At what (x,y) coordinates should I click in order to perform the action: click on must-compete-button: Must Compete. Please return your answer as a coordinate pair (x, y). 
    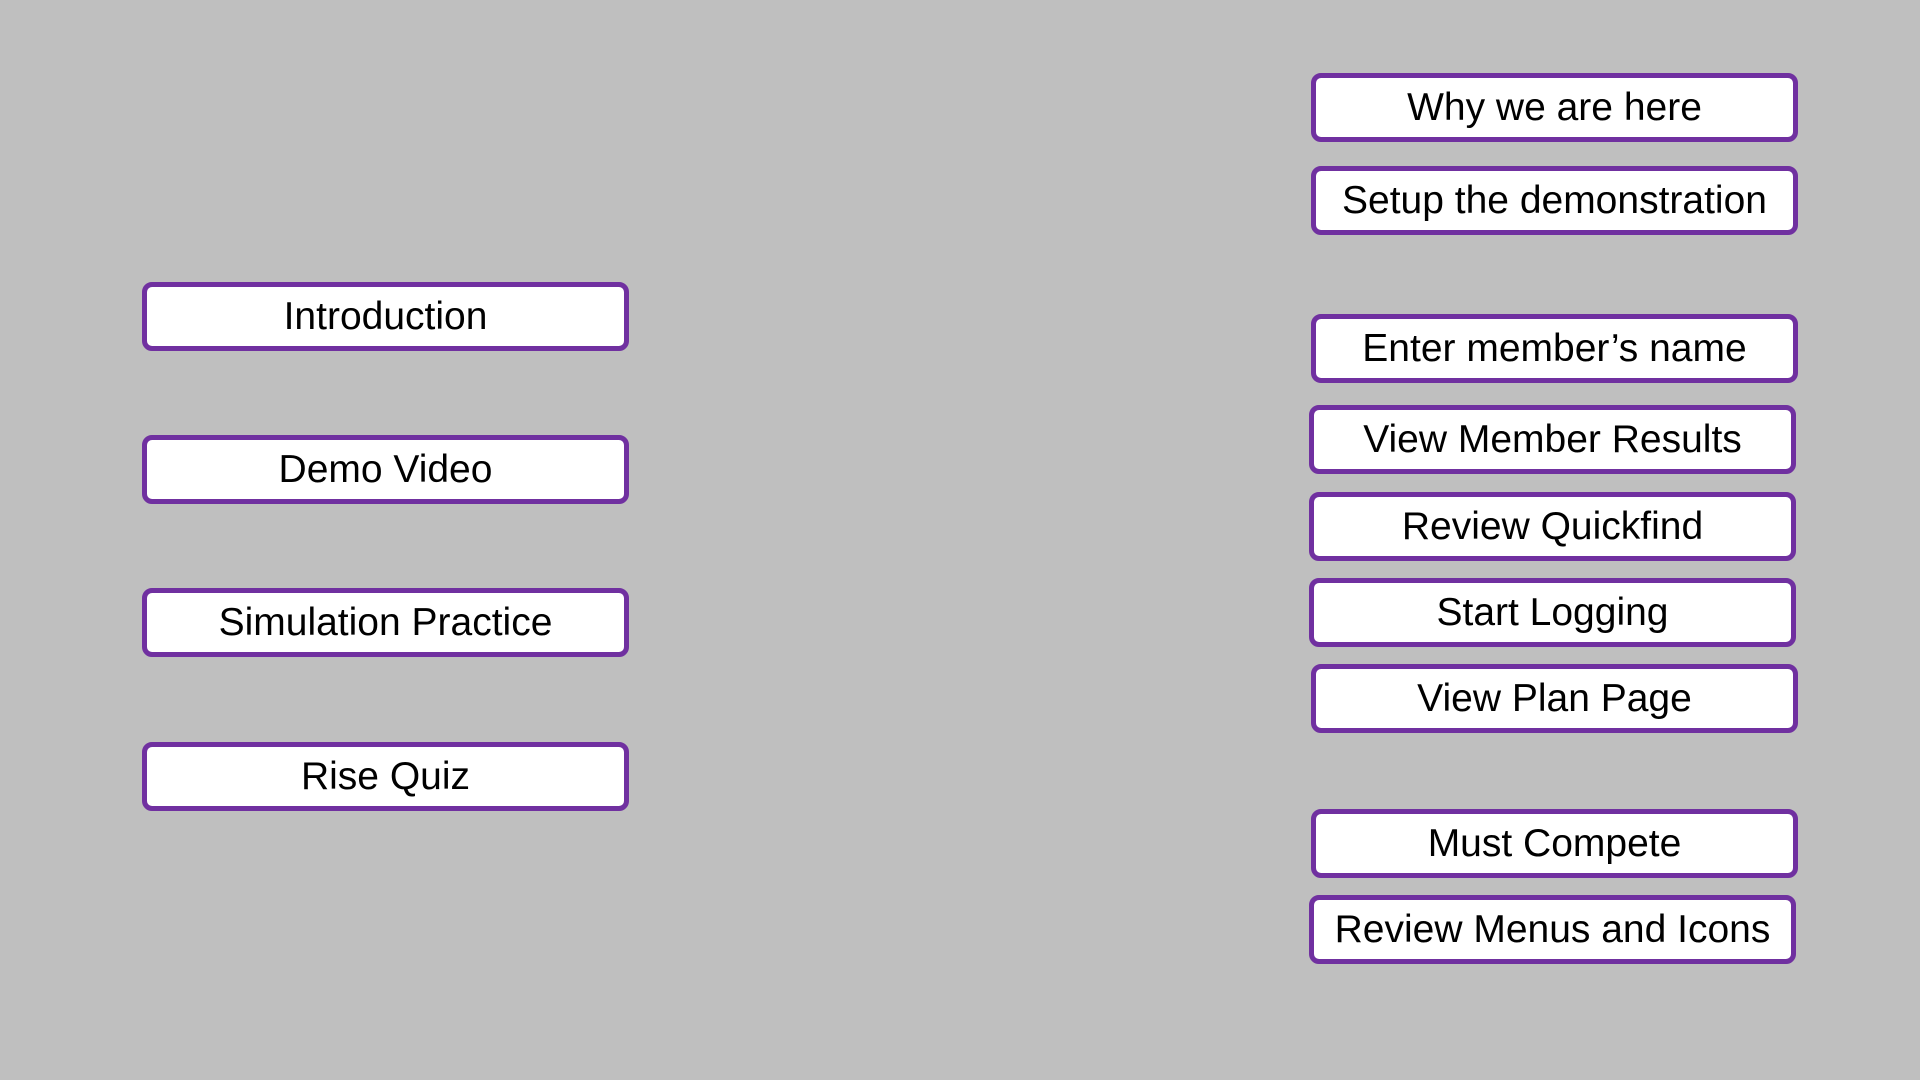
    Looking at the image, I should click on (1554, 843).